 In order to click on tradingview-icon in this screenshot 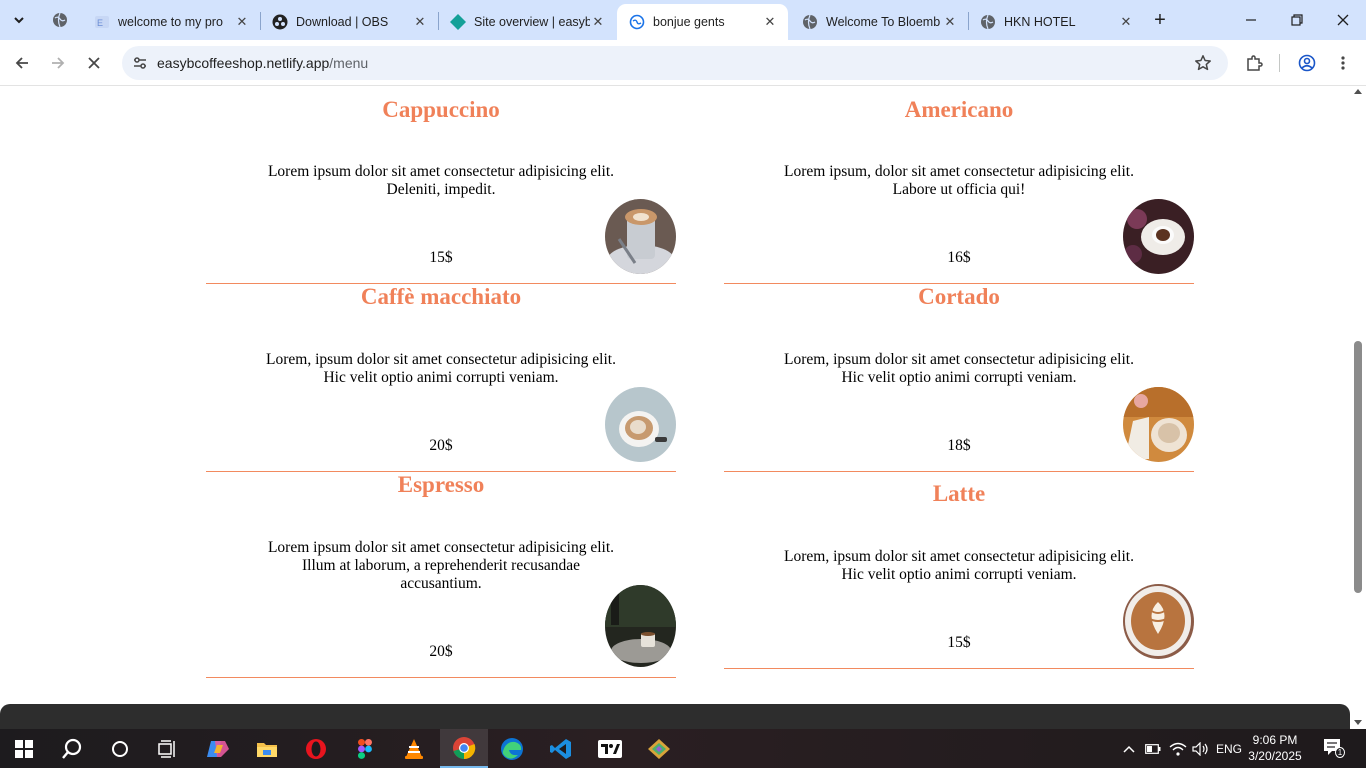, I will do `click(610, 748)`.